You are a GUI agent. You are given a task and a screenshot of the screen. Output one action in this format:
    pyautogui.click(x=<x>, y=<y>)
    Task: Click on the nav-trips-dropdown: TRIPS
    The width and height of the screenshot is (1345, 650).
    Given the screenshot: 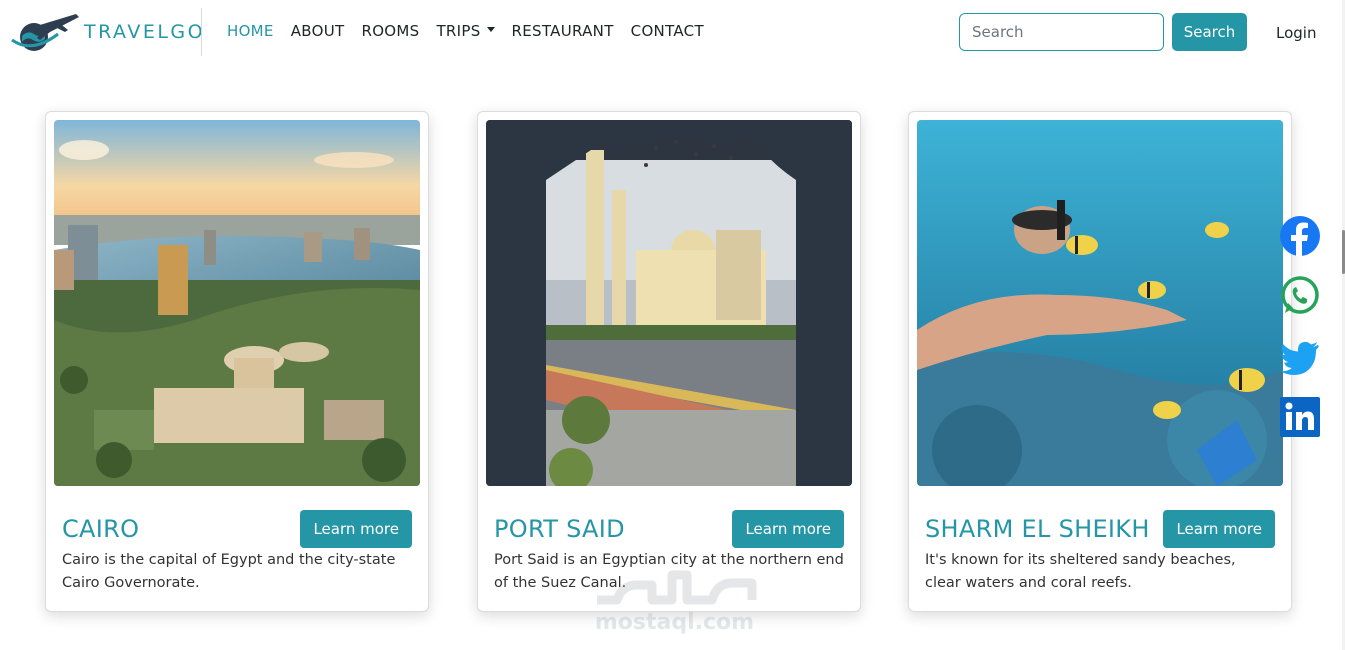 What is the action you would take?
    pyautogui.click(x=465, y=31)
    